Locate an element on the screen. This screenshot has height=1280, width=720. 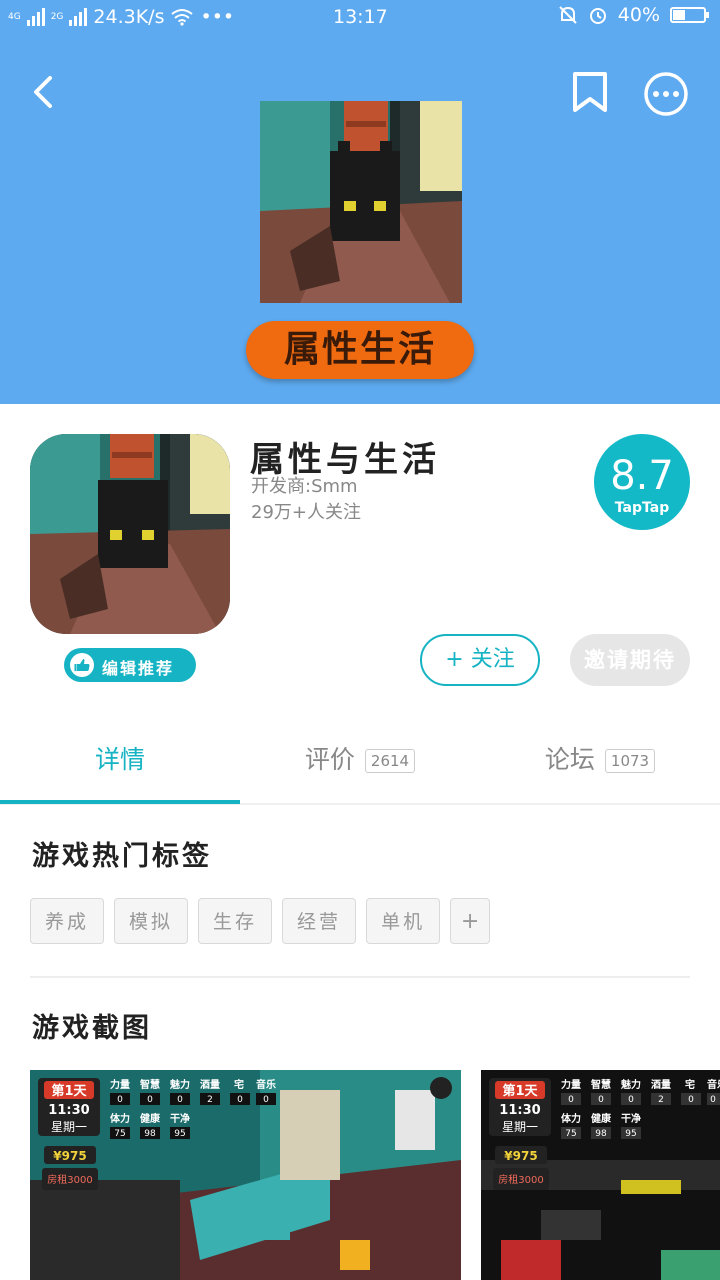
tag-chip: 模拟 is located at coordinates (151, 921).